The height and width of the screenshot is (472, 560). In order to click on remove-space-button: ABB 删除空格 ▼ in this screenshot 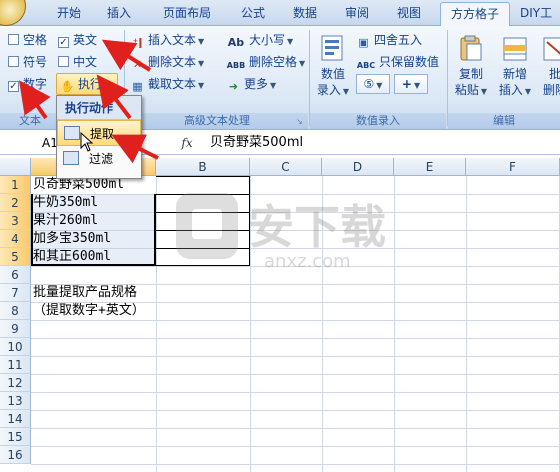, I will do `click(265, 62)`.